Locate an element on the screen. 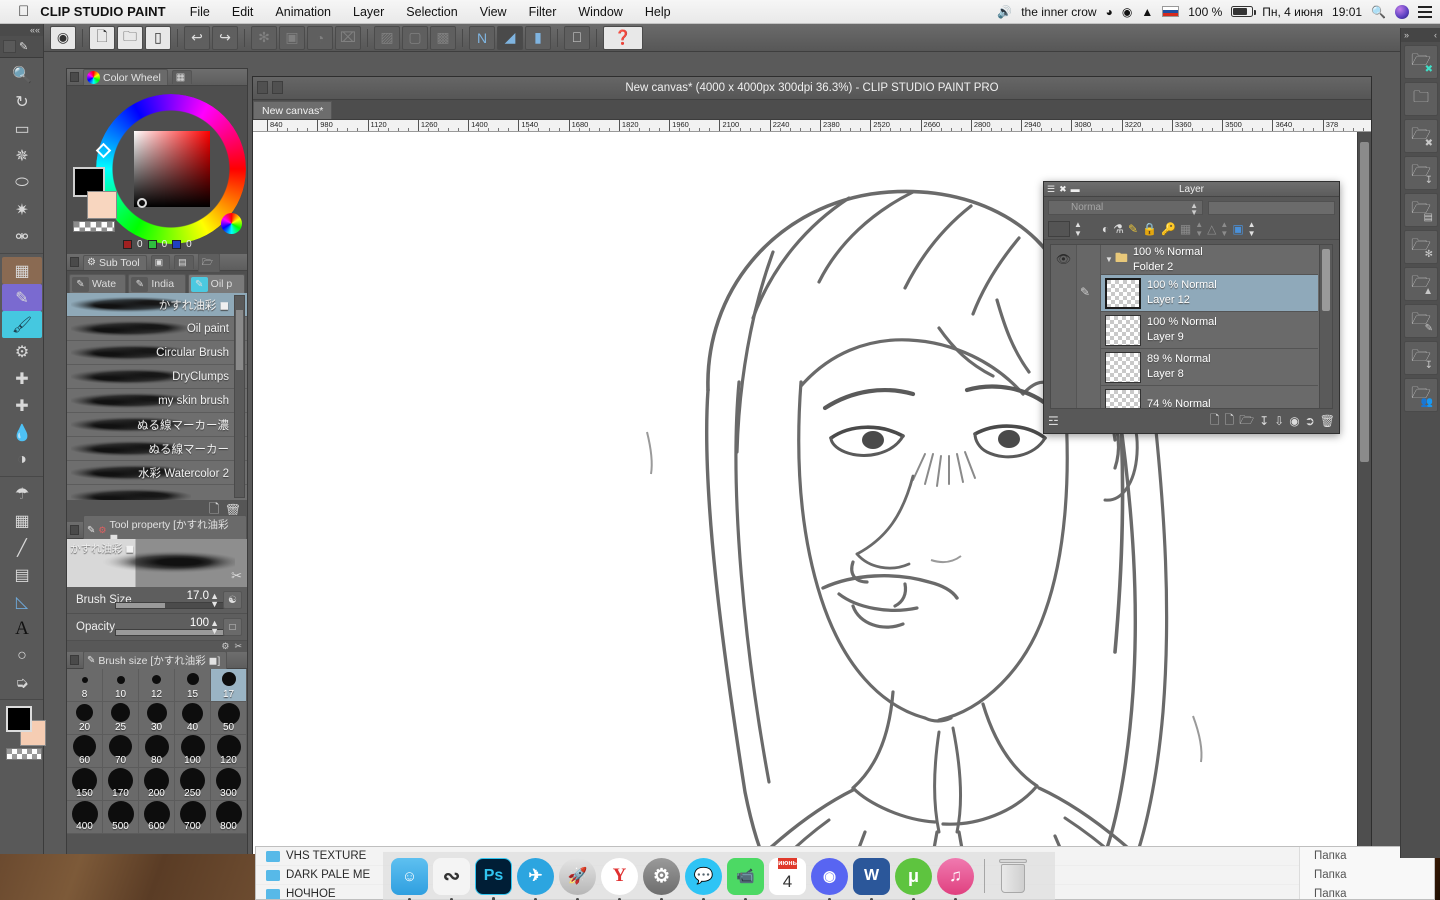  new-raster-layer-button: 🗋 is located at coordinates (1215, 421).